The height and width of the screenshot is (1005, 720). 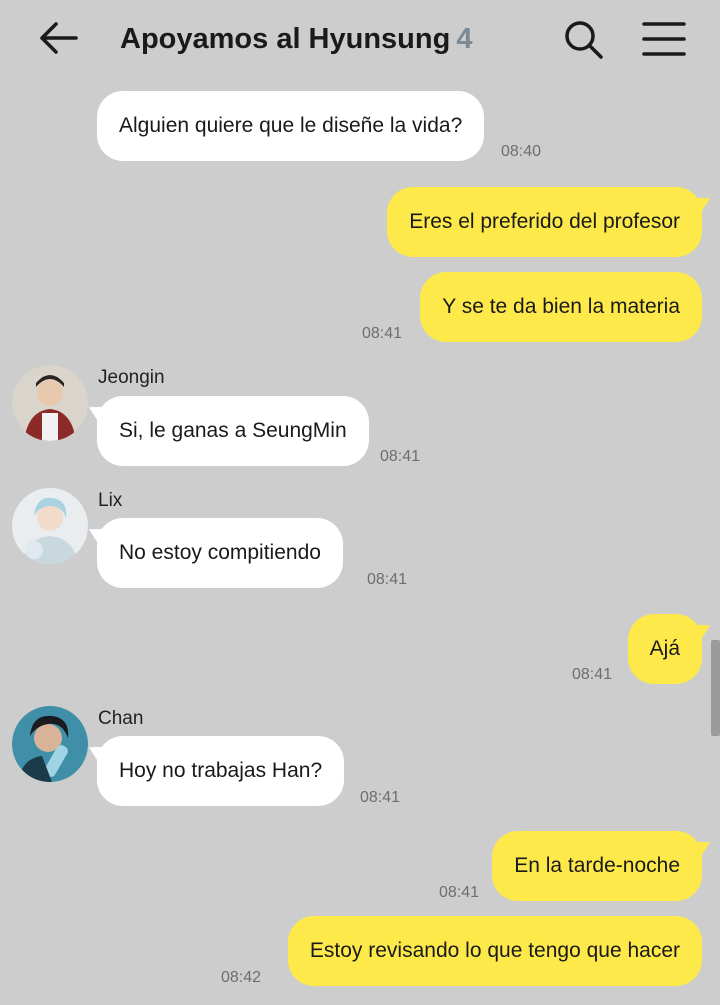 I want to click on member-count: 4, so click(x=464, y=39).